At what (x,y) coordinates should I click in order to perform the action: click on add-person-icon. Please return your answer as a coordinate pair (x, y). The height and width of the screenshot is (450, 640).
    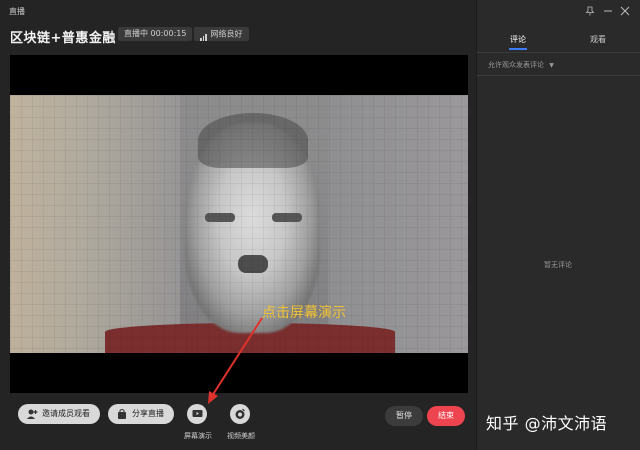
    Looking at the image, I should click on (32, 414).